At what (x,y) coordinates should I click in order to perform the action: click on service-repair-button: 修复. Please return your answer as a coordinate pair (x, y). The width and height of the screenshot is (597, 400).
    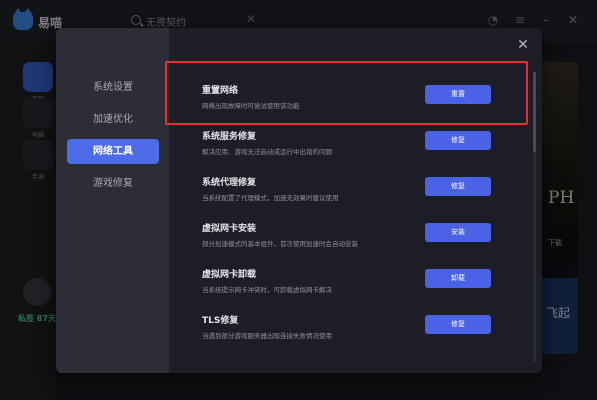
    Looking at the image, I should click on (458, 140).